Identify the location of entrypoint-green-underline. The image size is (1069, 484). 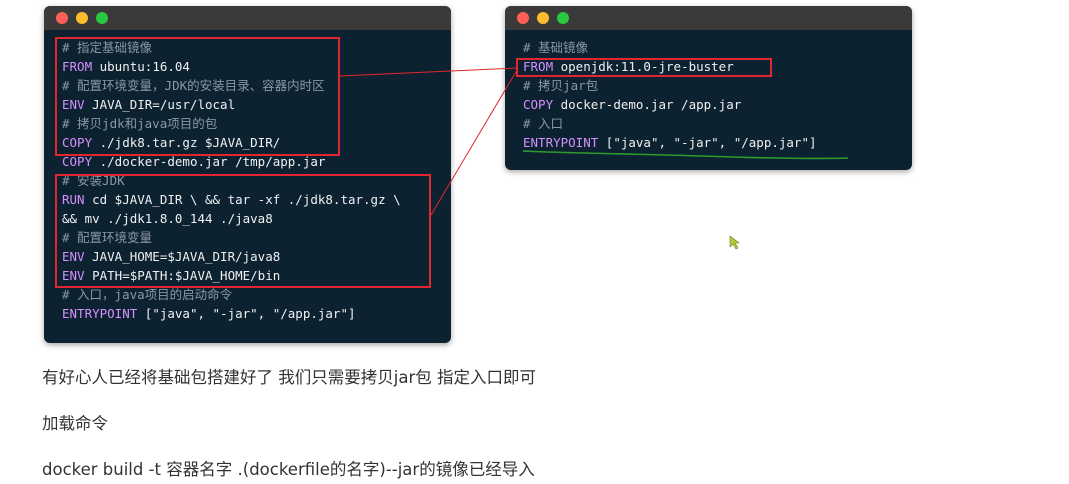
(685, 155).